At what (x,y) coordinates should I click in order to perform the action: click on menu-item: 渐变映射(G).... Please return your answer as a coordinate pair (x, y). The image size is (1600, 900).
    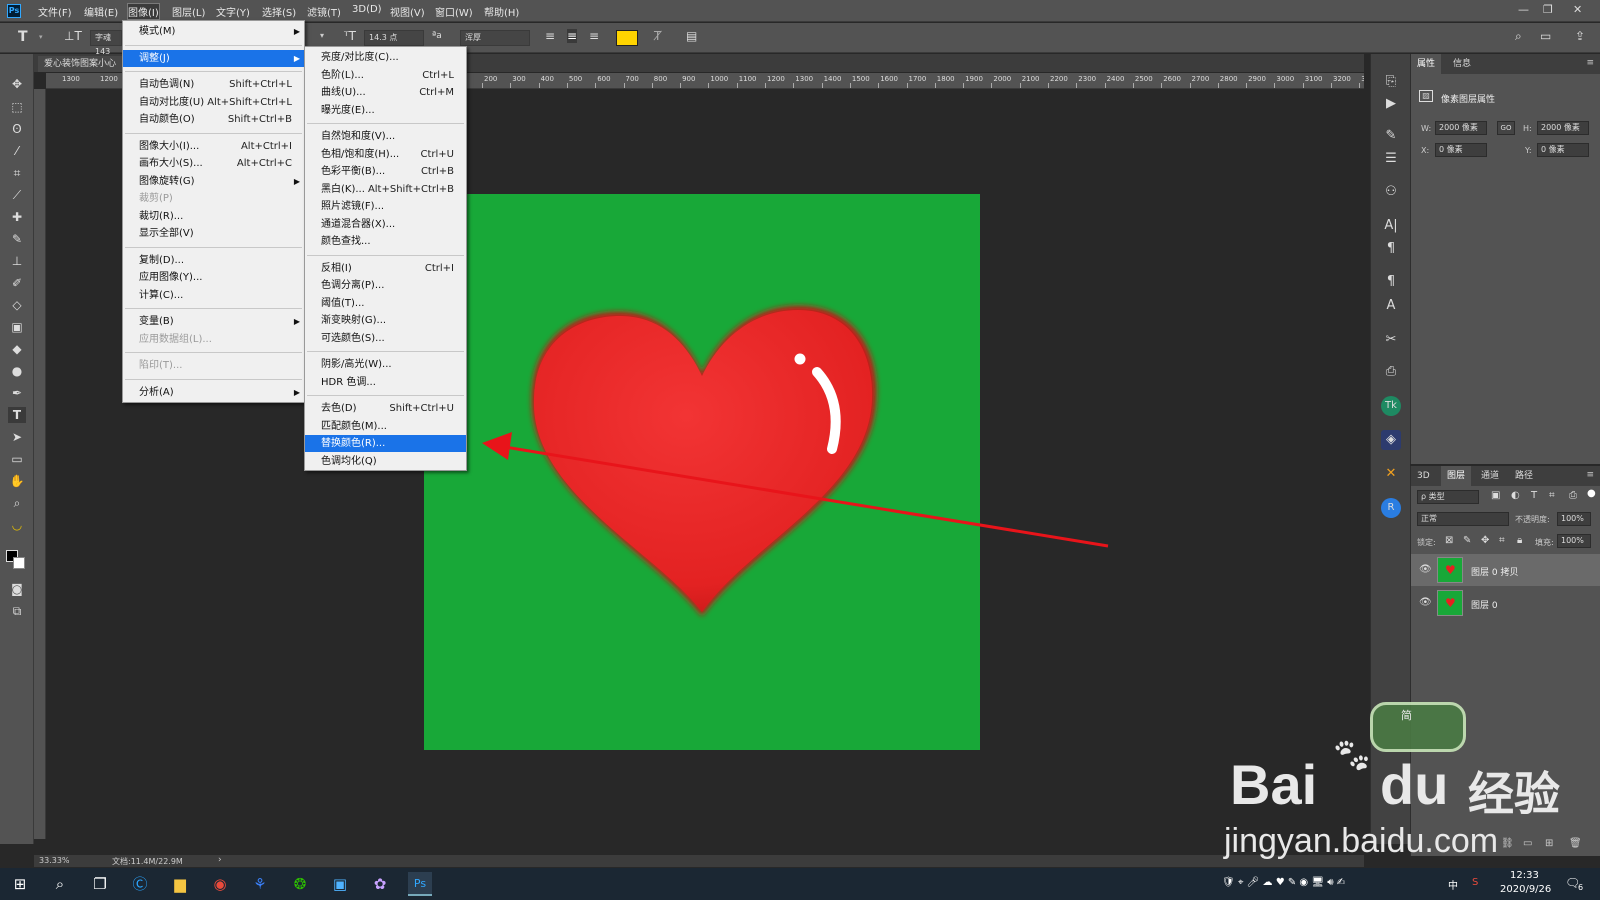
    Looking at the image, I should click on (385, 320).